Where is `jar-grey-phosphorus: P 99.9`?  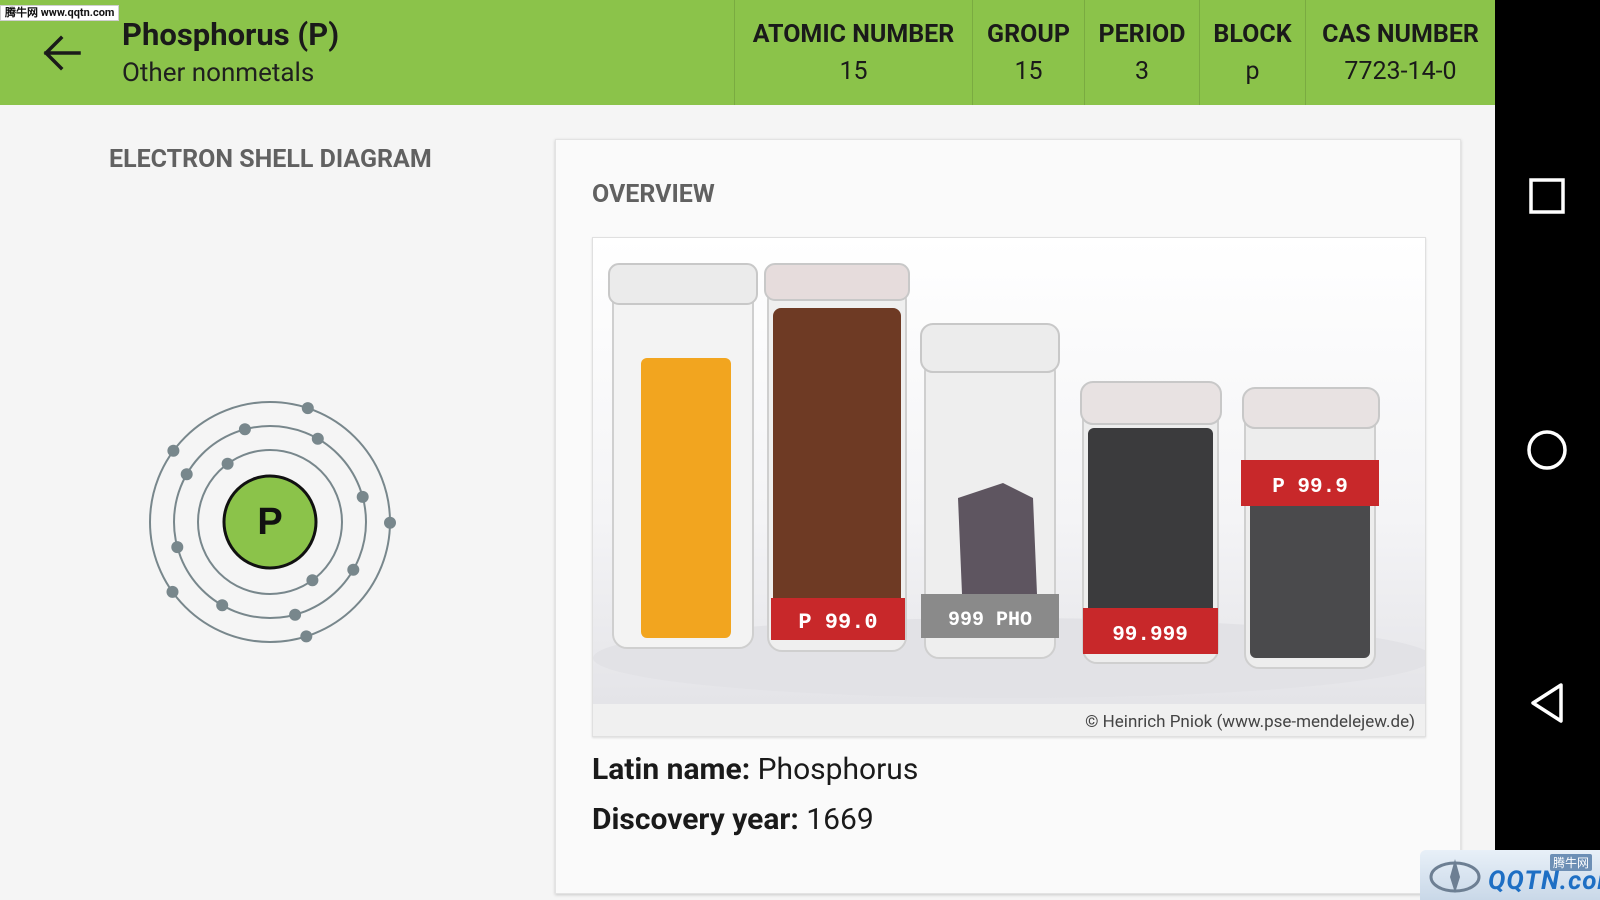
jar-grey-phosphorus: P 99.9 is located at coordinates (1310, 528).